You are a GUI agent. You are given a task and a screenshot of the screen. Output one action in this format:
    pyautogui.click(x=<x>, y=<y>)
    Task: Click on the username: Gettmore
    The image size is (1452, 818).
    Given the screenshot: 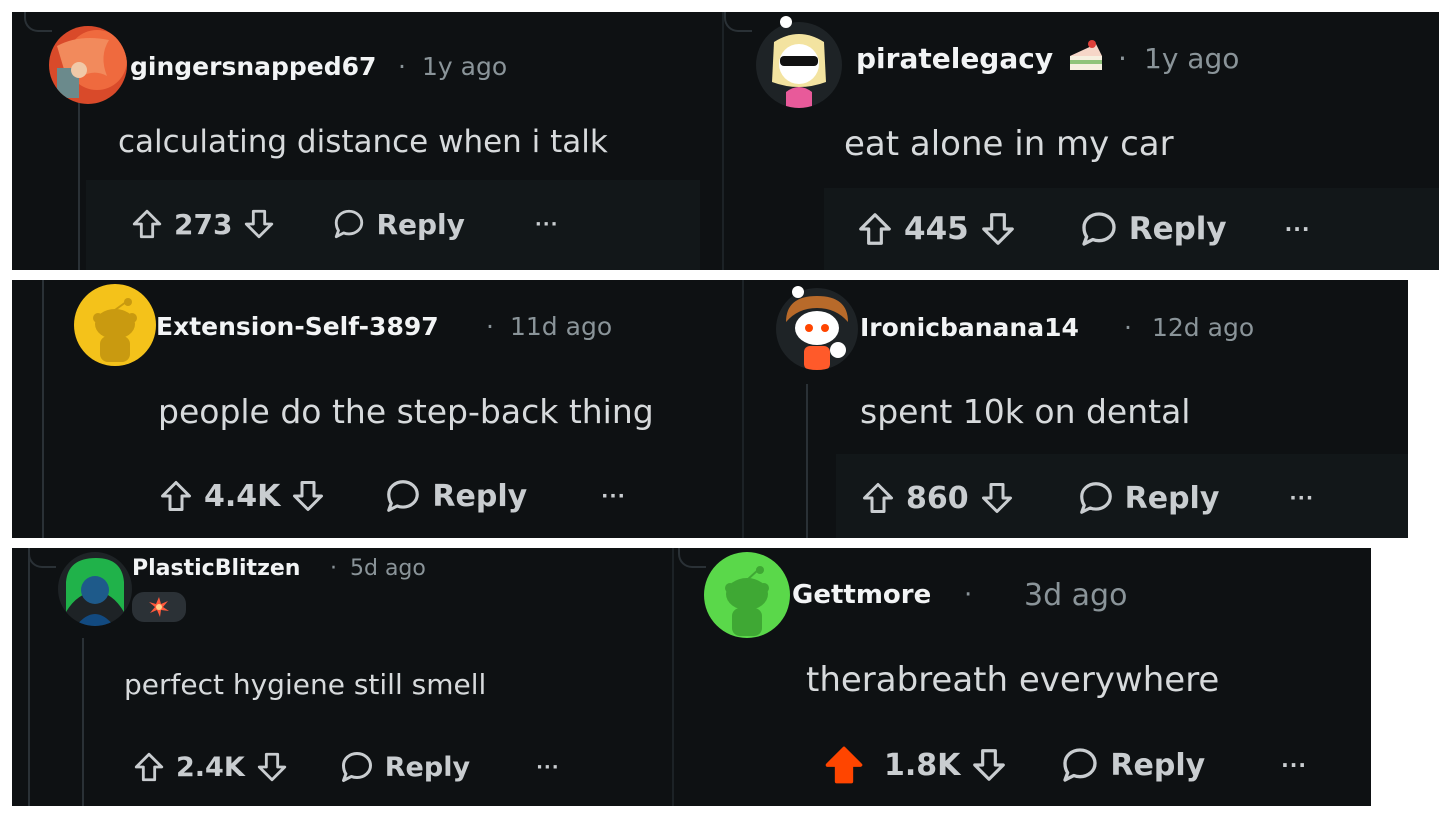 What is the action you would take?
    pyautogui.click(x=861, y=595)
    